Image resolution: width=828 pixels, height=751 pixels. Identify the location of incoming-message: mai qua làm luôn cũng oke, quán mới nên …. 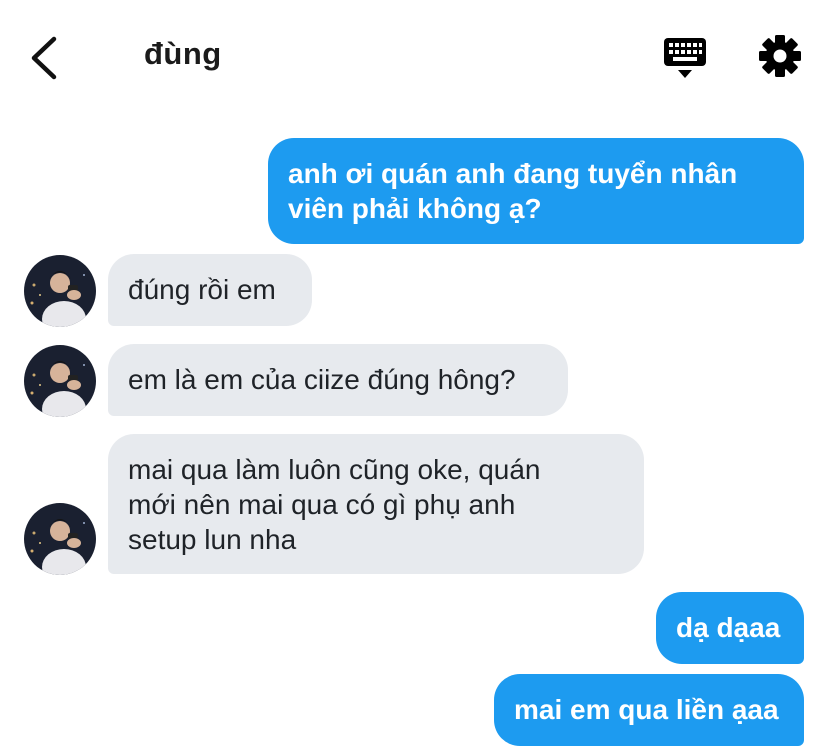
(376, 504).